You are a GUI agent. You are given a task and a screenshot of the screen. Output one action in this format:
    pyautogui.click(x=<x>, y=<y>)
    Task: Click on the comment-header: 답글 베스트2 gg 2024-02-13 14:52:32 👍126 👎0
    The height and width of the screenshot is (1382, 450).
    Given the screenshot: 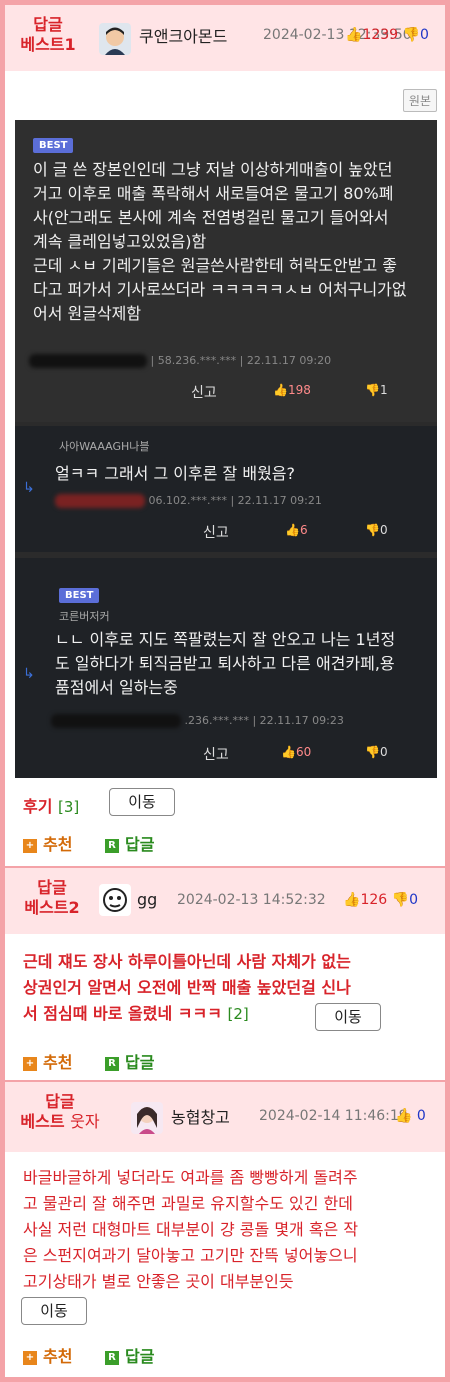 What is the action you would take?
    pyautogui.click(x=225, y=901)
    